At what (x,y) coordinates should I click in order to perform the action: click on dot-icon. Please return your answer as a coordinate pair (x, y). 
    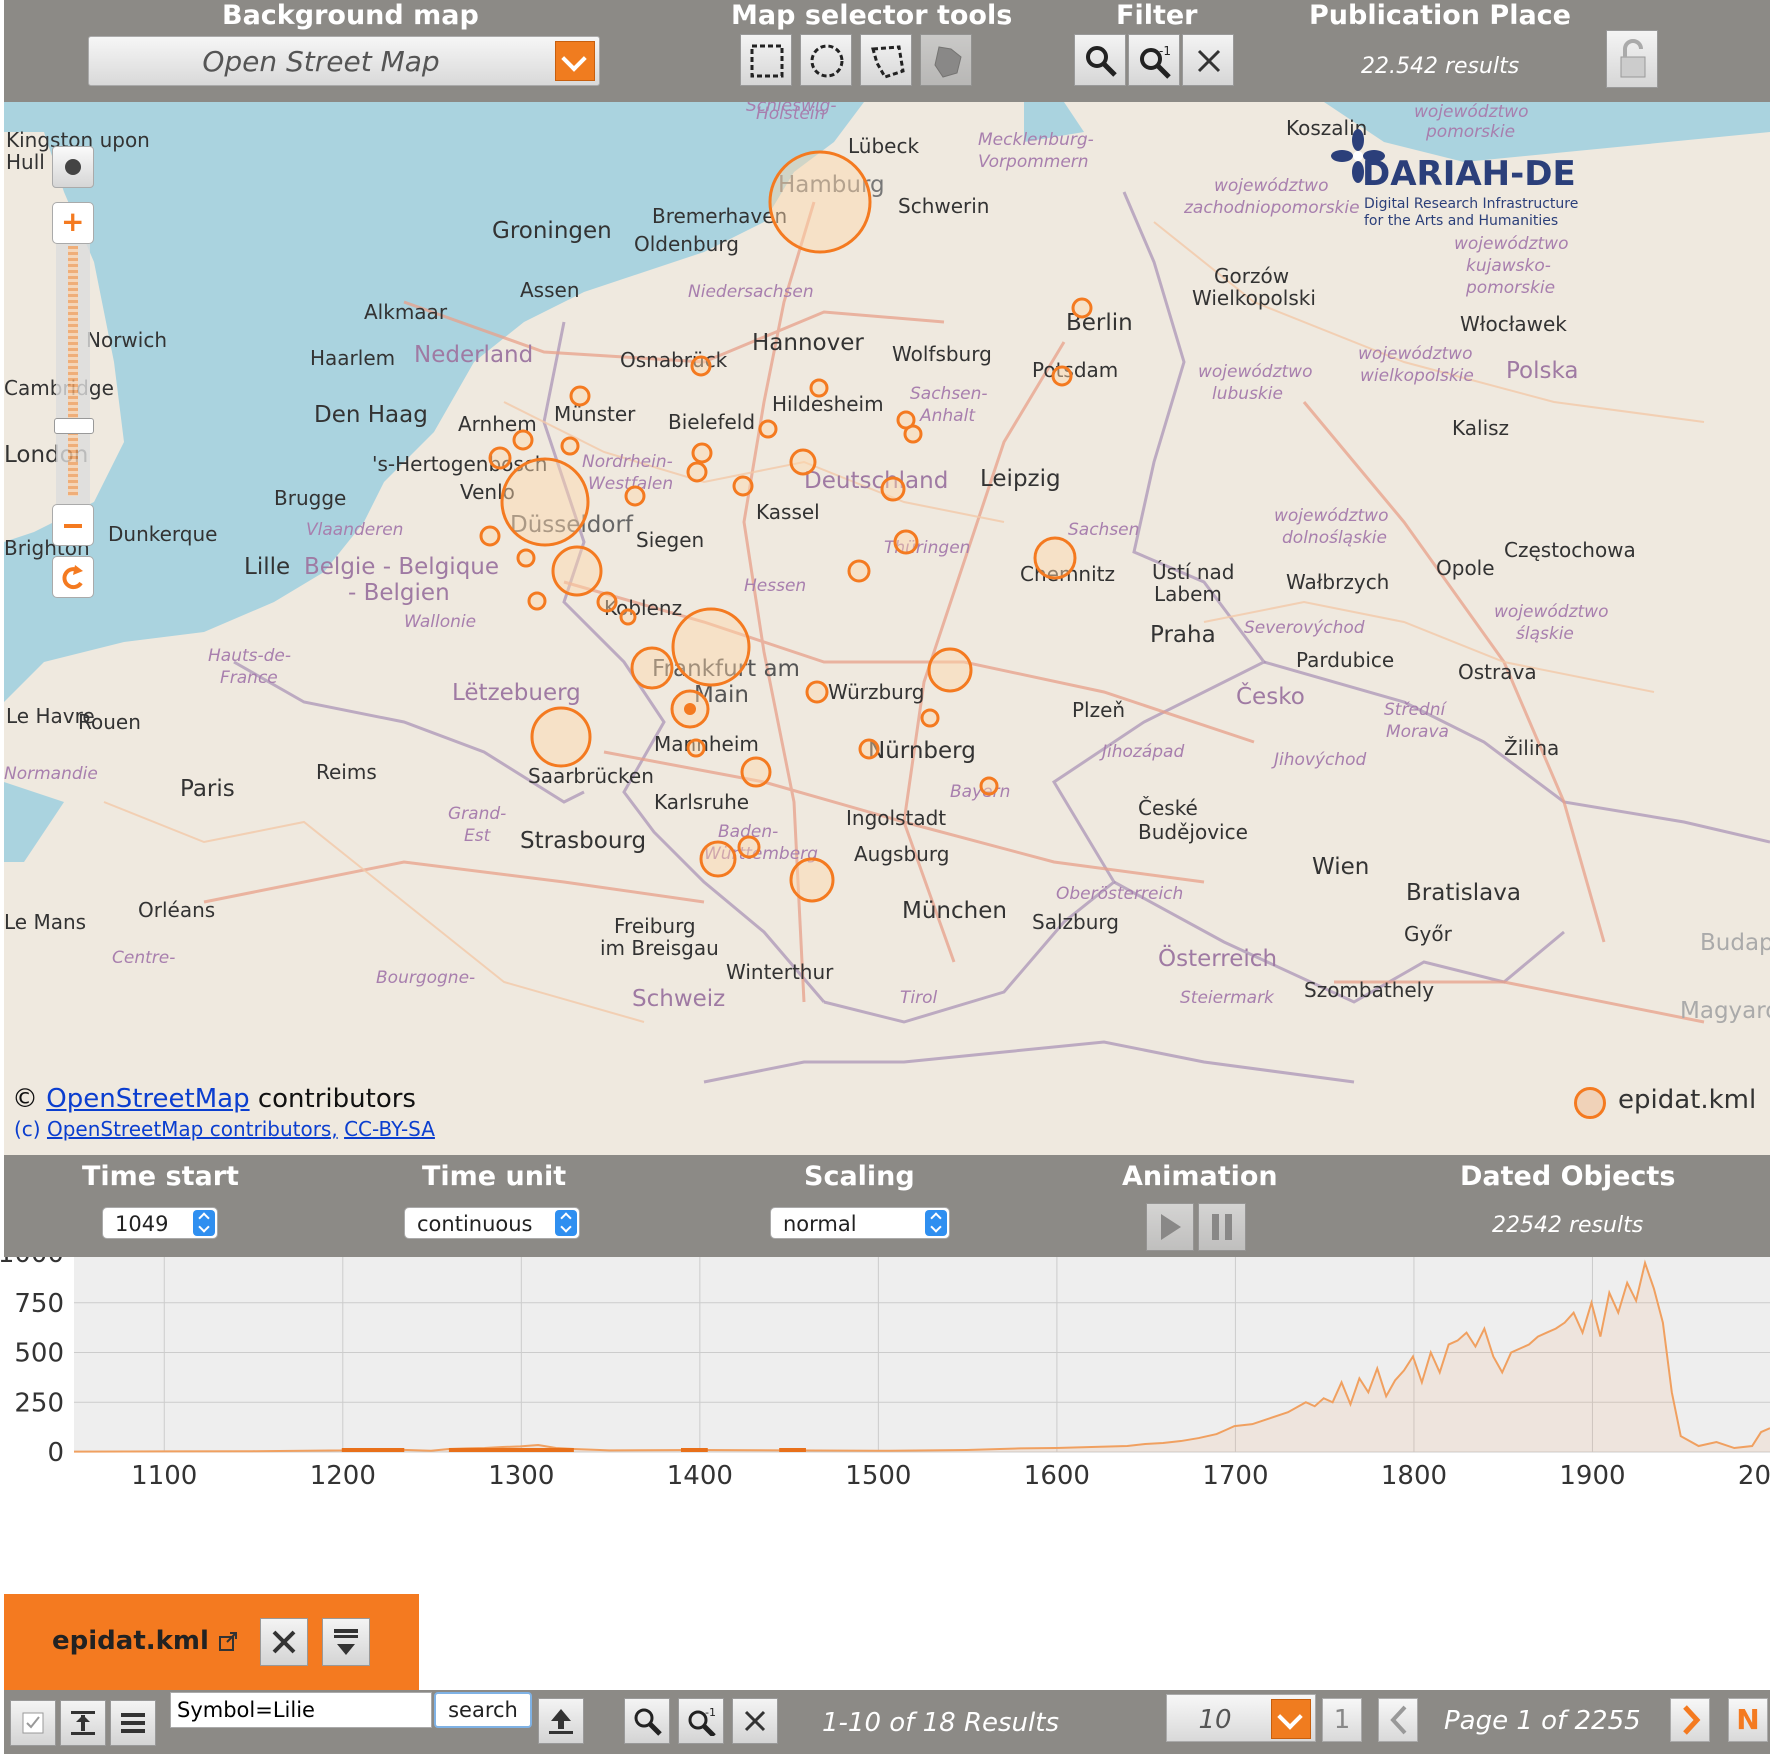
    Looking at the image, I should click on (73, 167).